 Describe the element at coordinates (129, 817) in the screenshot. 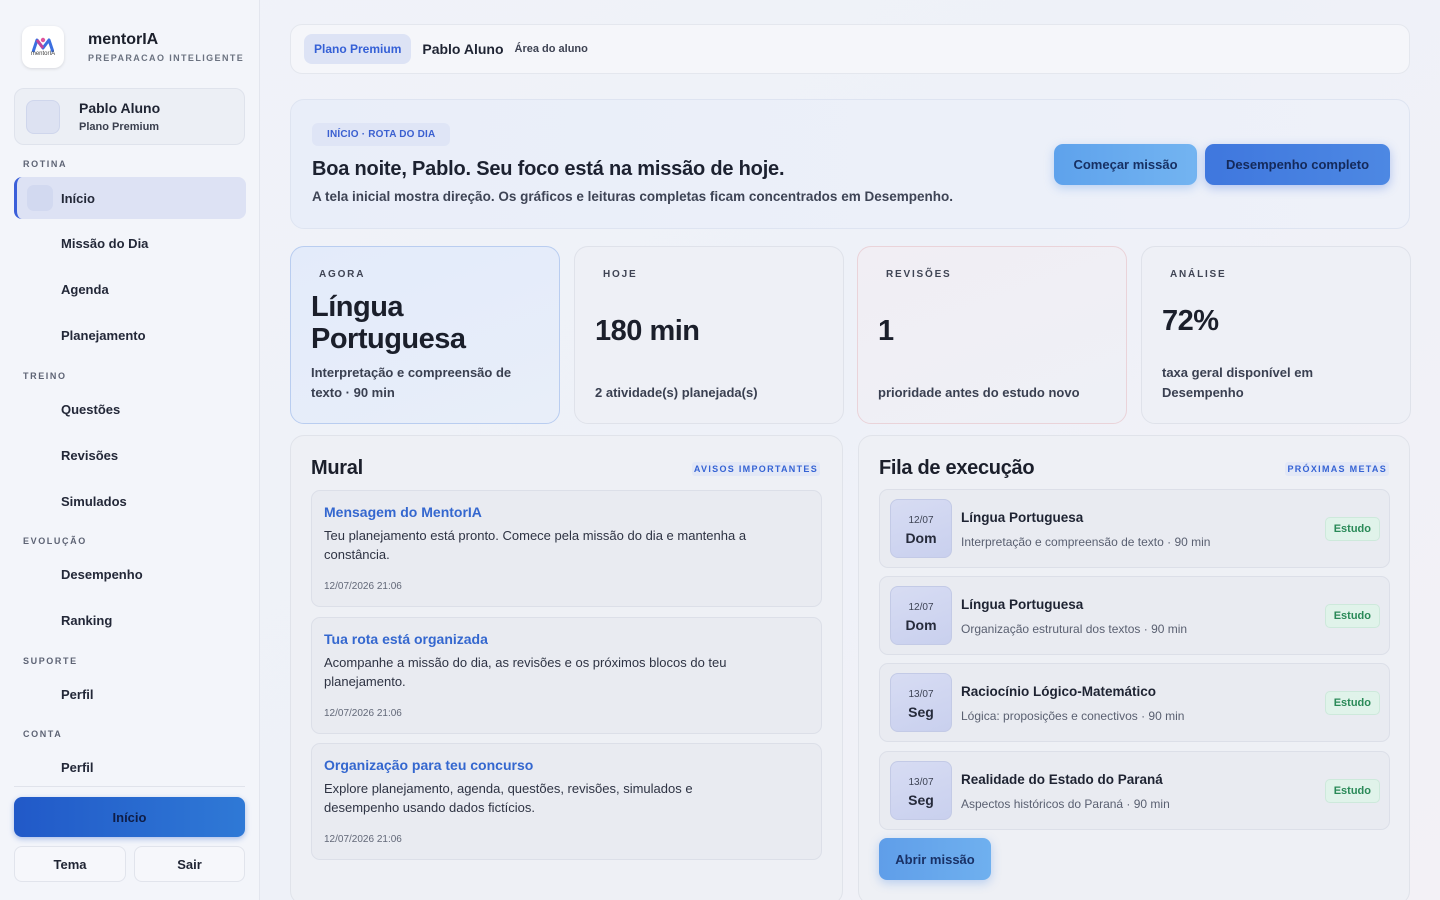

I see `home-button: Início` at that location.